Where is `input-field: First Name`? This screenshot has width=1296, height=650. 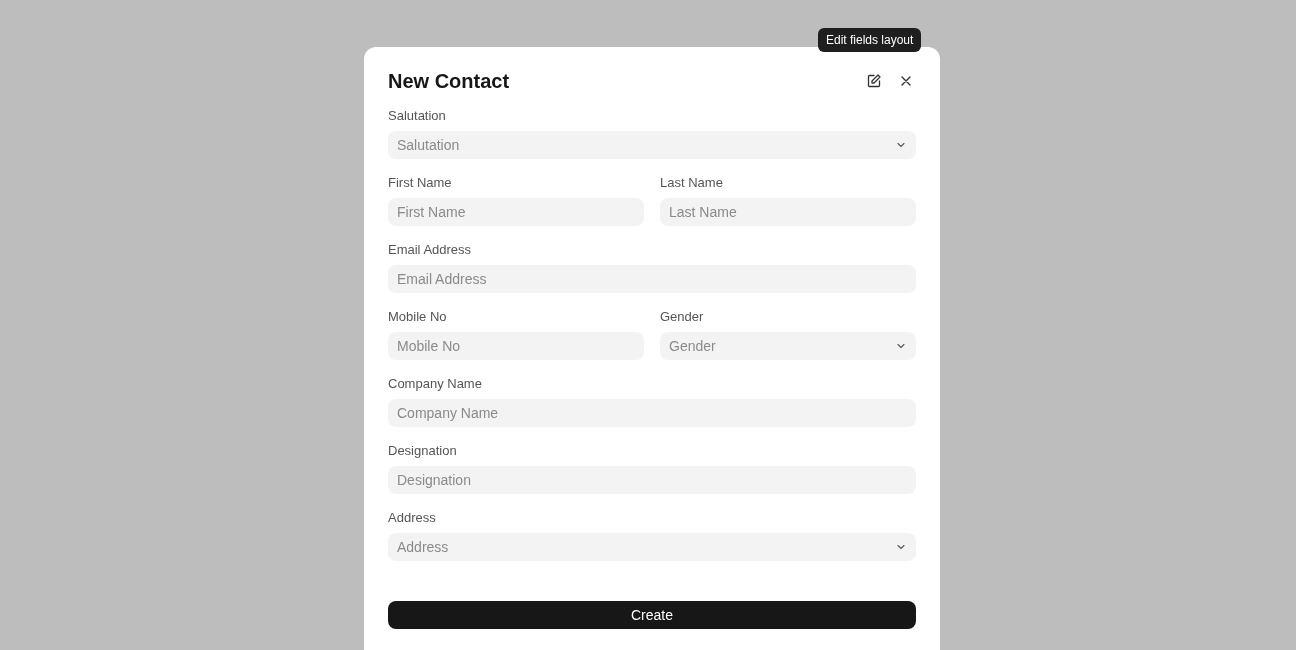
input-field: First Name is located at coordinates (516, 212).